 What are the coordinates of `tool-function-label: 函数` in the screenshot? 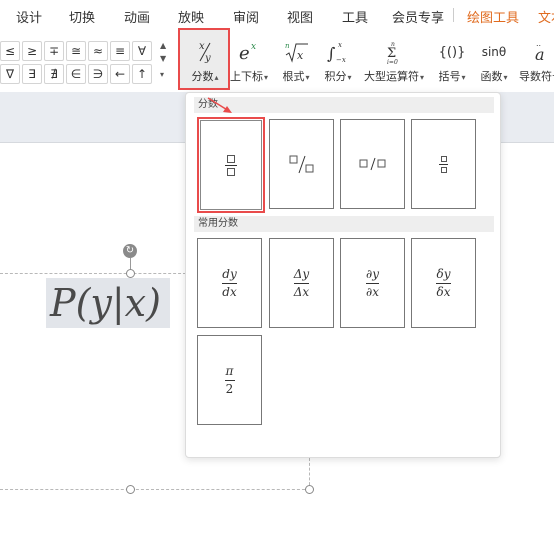 It's located at (491, 77).